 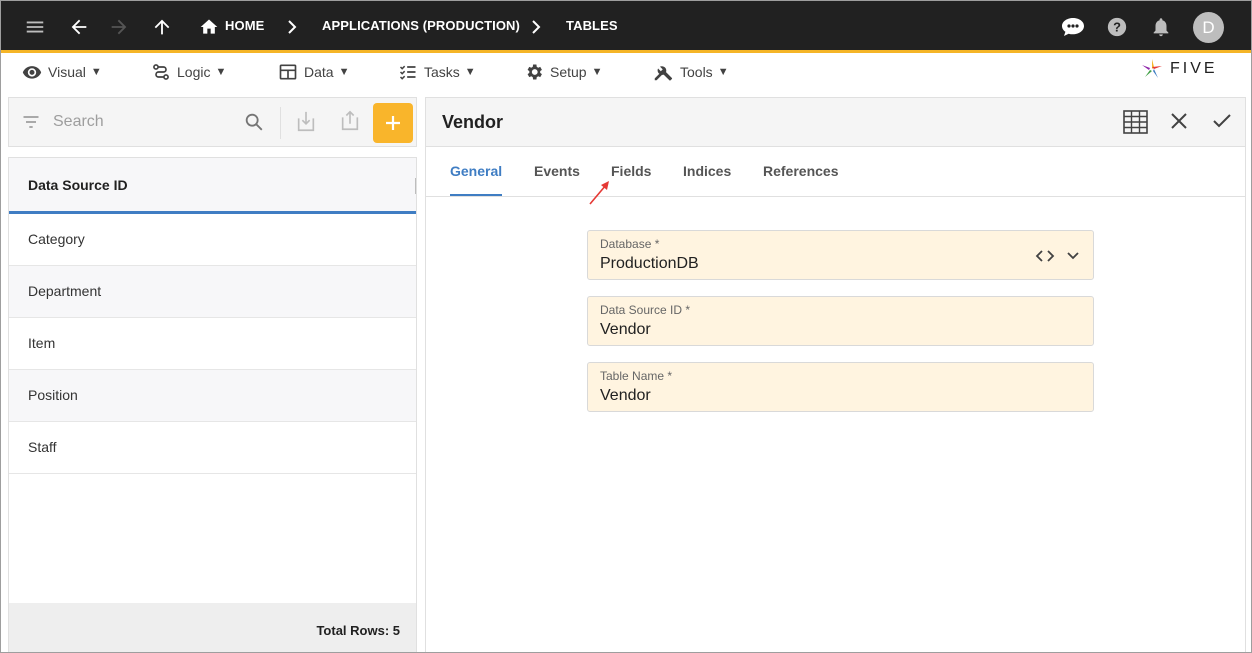 What do you see at coordinates (162, 27) in the screenshot?
I see `up-arrow-icon` at bounding box center [162, 27].